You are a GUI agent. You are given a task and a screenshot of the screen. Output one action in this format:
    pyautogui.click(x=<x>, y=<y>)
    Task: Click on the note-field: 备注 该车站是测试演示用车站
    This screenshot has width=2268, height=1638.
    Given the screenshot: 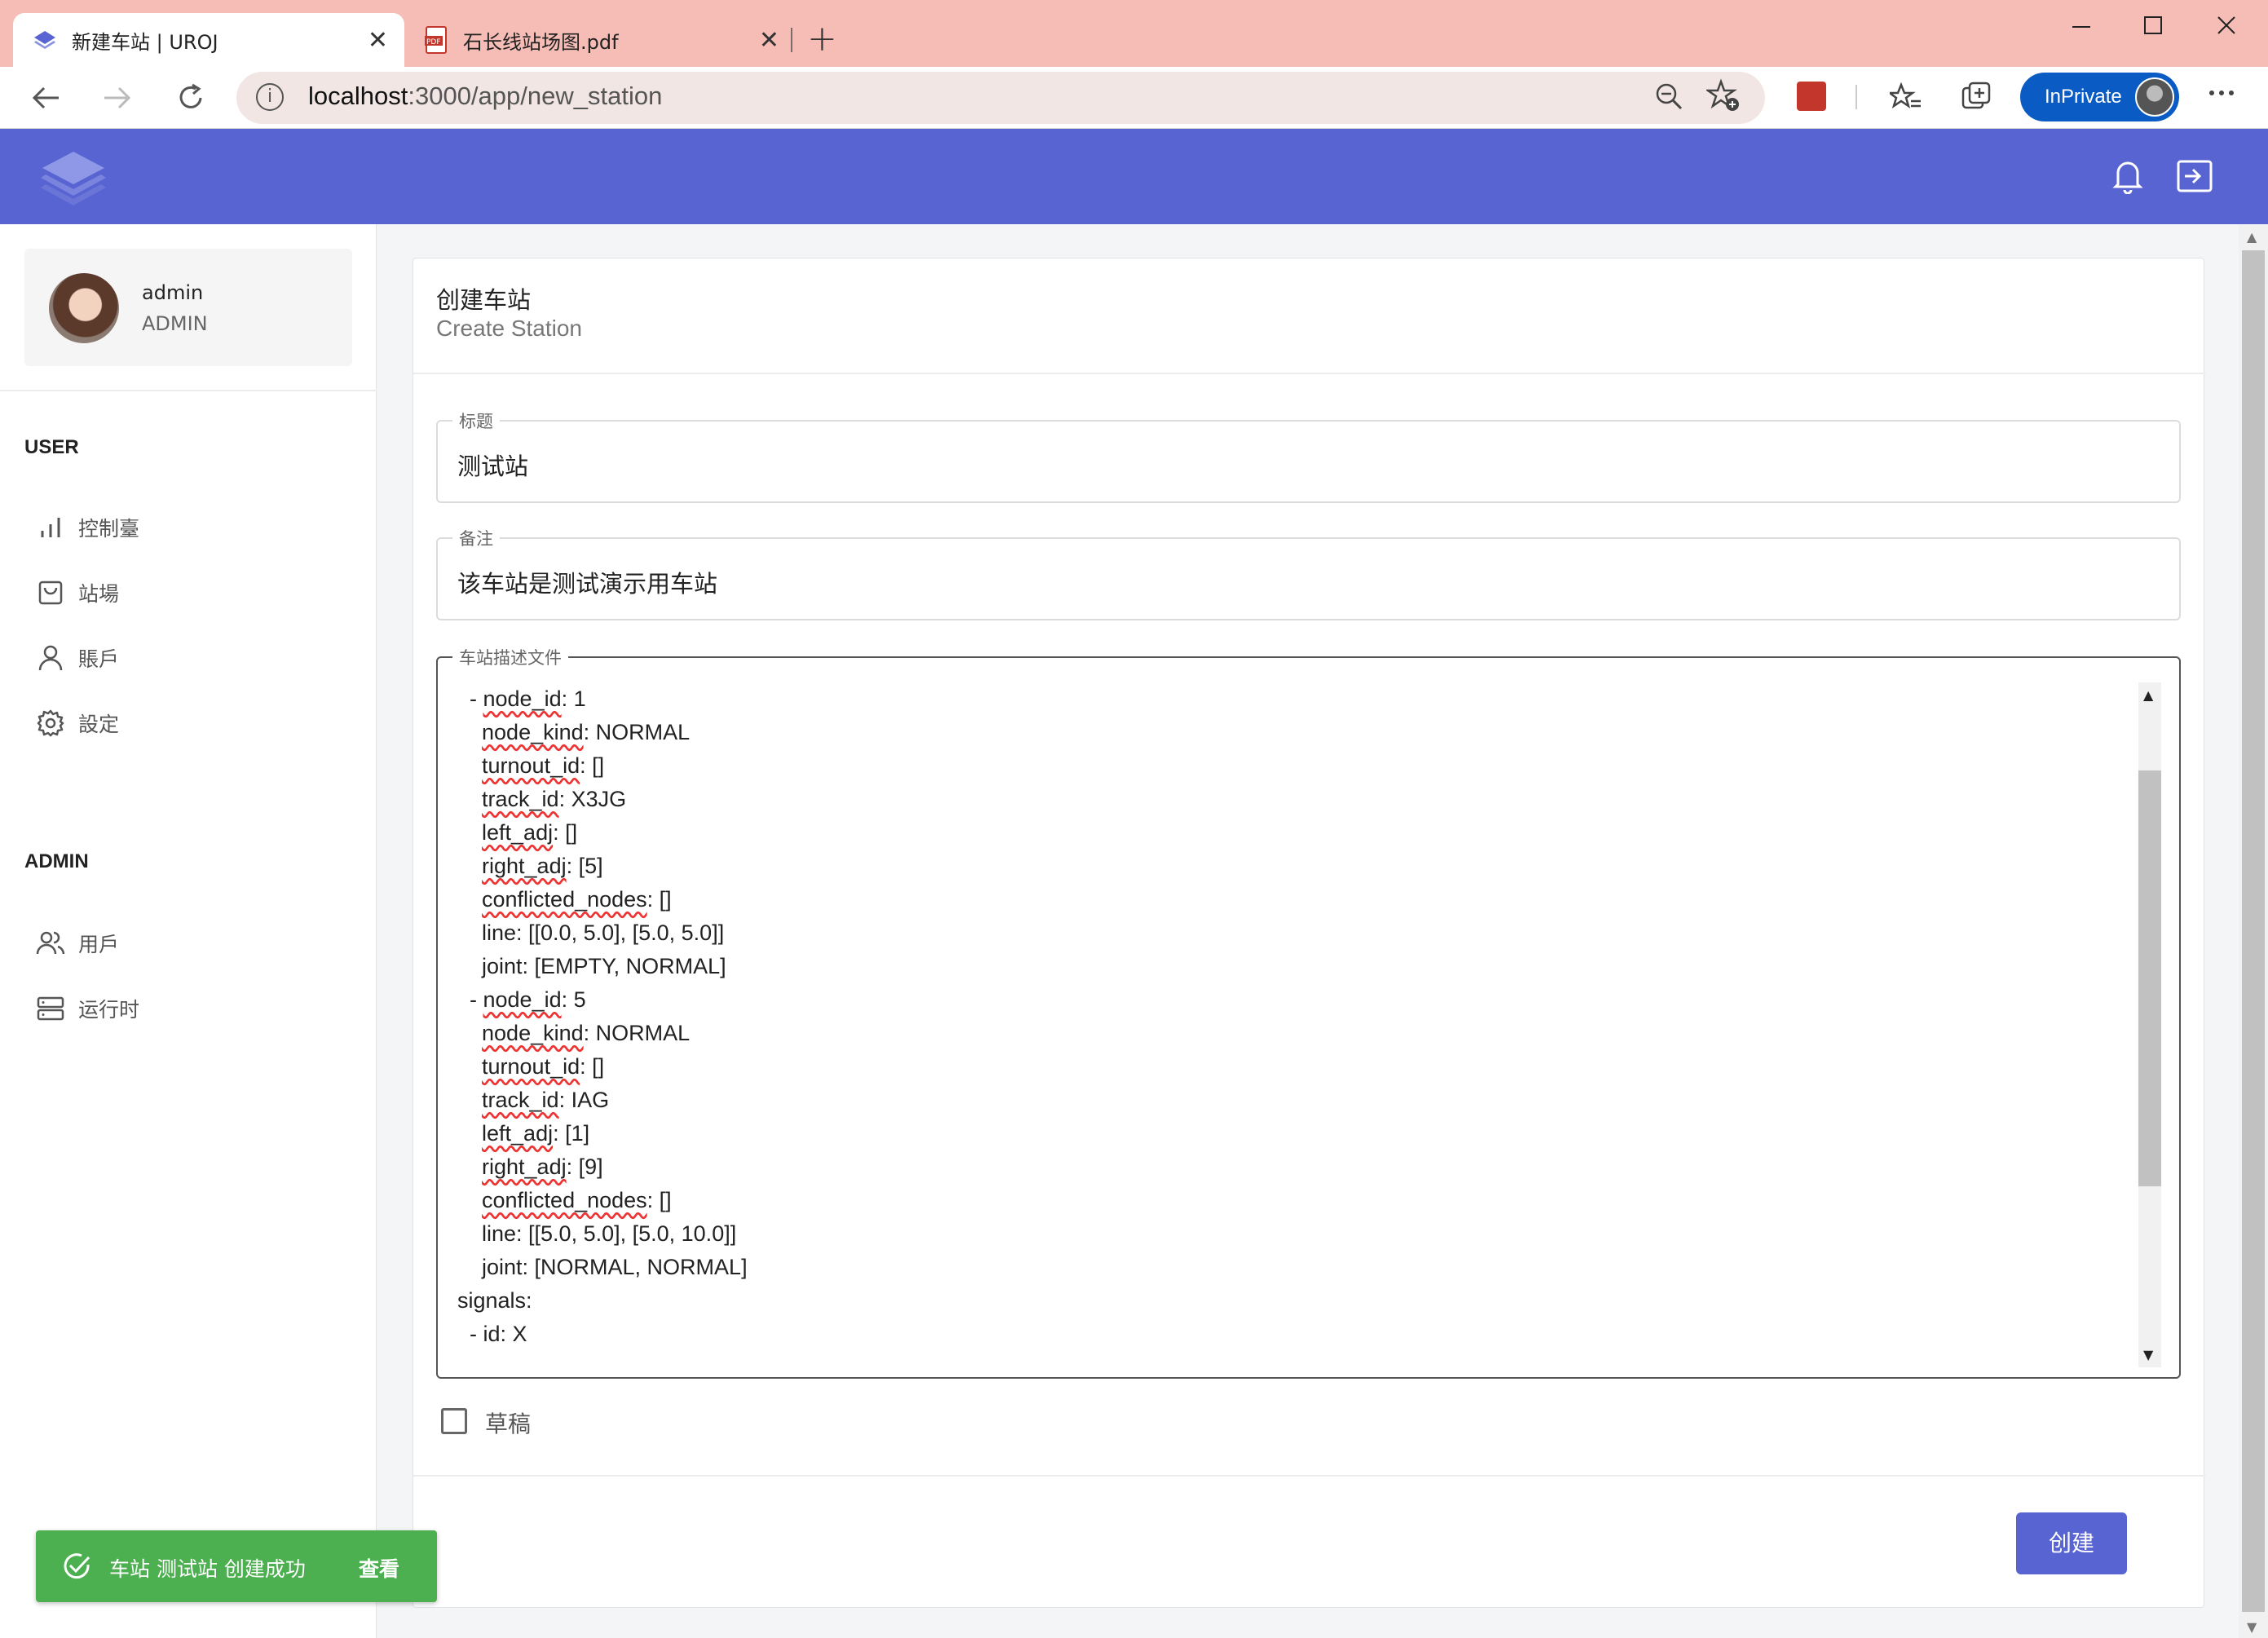 What is the action you would take?
    pyautogui.click(x=1308, y=573)
    